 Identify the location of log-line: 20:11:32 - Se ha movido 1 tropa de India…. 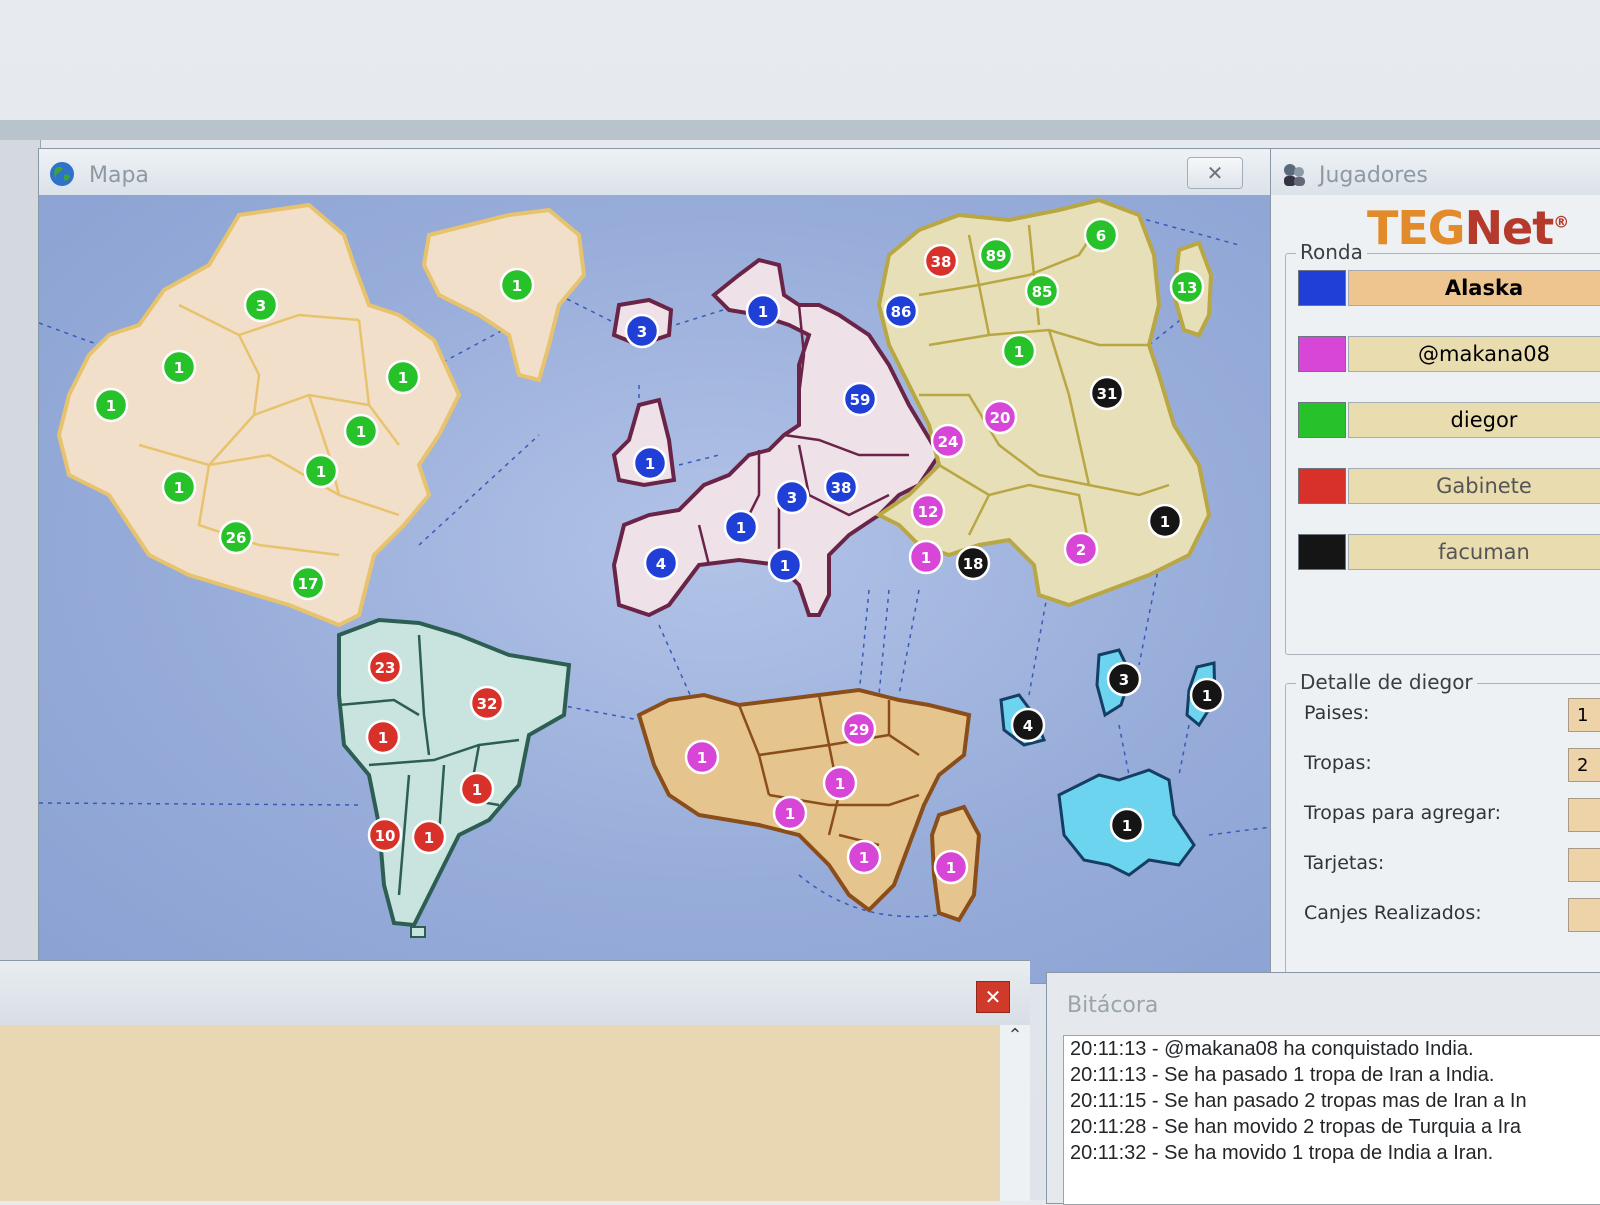
(1282, 1153).